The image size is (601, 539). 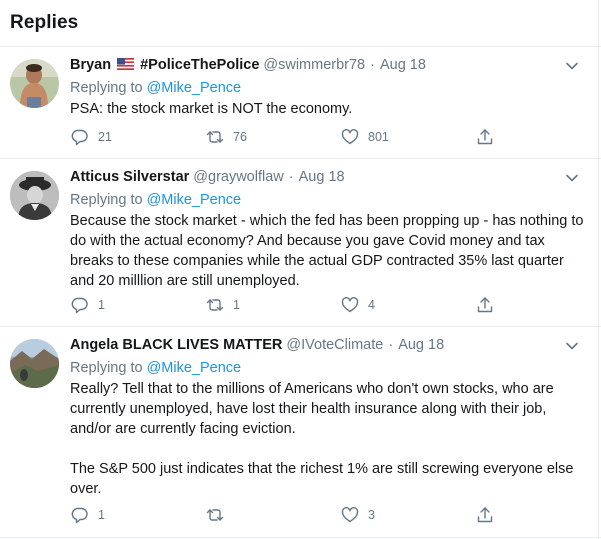 I want to click on reply-count: 21, so click(x=105, y=137).